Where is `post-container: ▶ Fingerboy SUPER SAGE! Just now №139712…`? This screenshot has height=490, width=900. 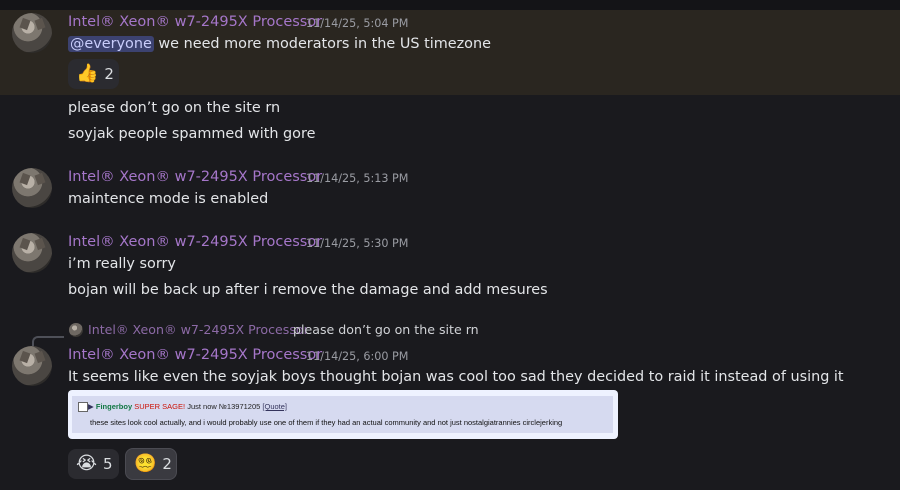
post-container: ▶ Fingerboy SUPER SAGE! Just now №139712… is located at coordinates (342, 414).